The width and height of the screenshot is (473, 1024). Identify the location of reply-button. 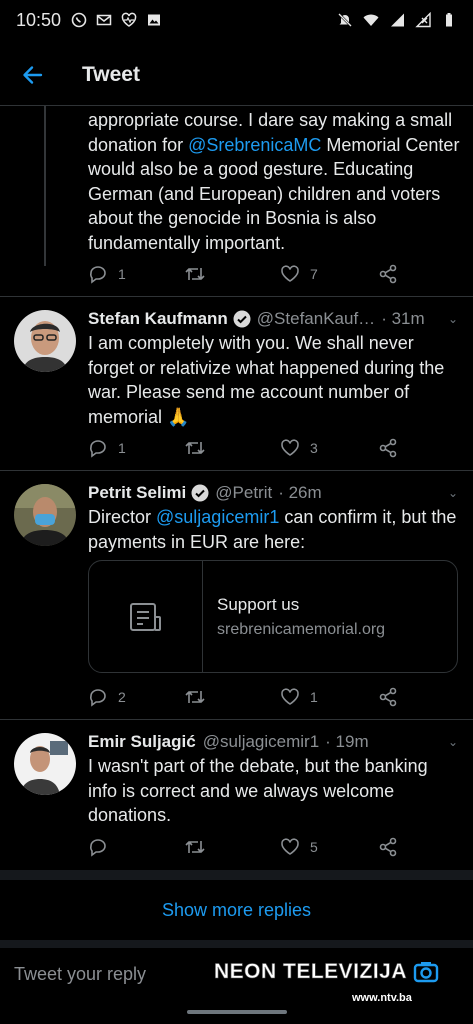
(136, 847).